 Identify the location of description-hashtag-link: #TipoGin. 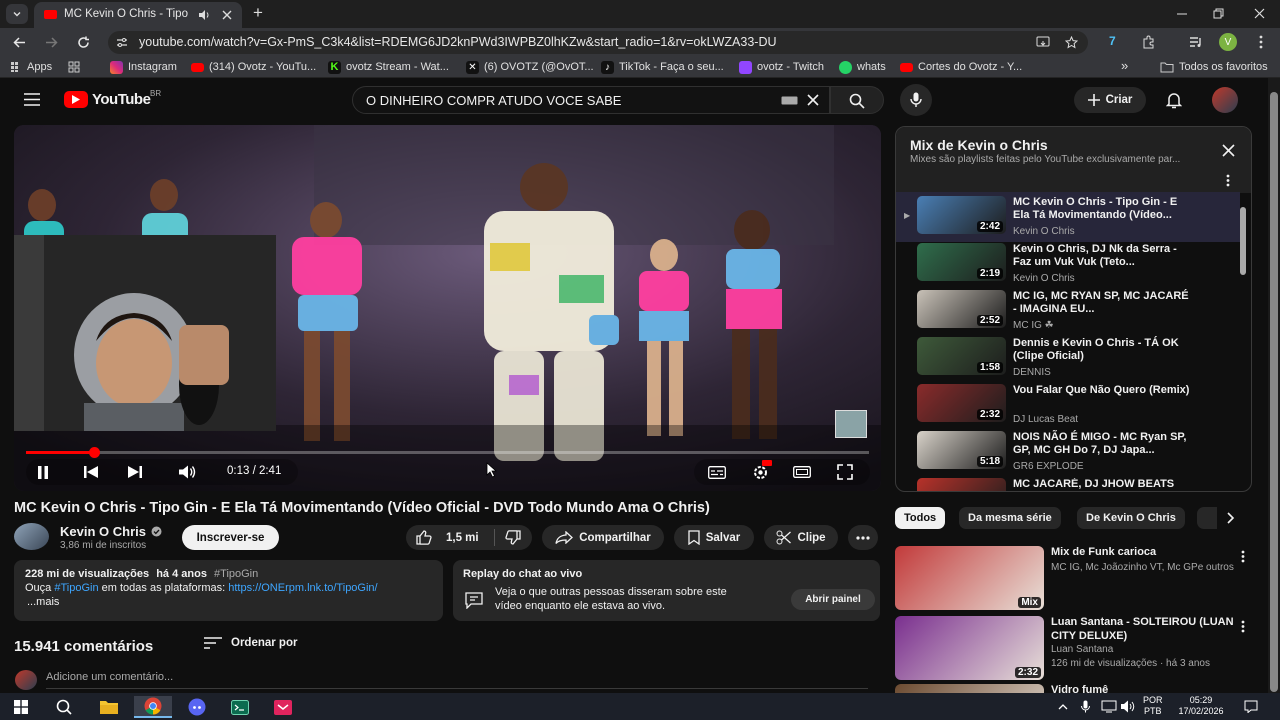
(76, 588).